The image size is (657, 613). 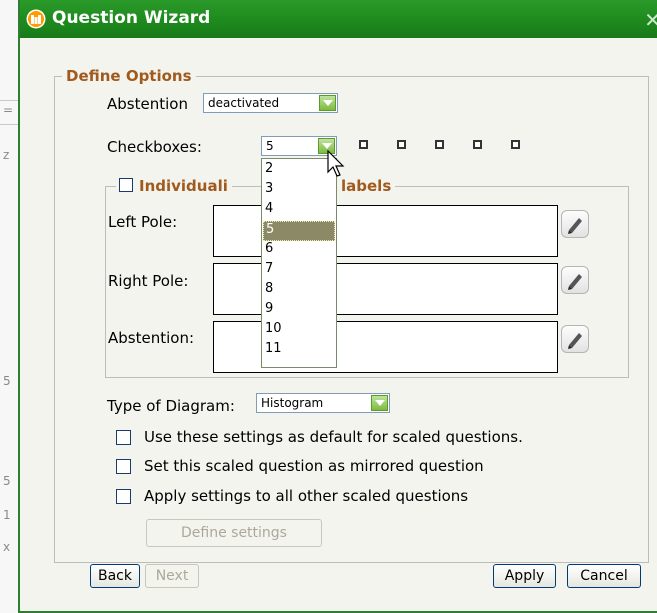 I want to click on individual-labels-checkbox, so click(x=126, y=185).